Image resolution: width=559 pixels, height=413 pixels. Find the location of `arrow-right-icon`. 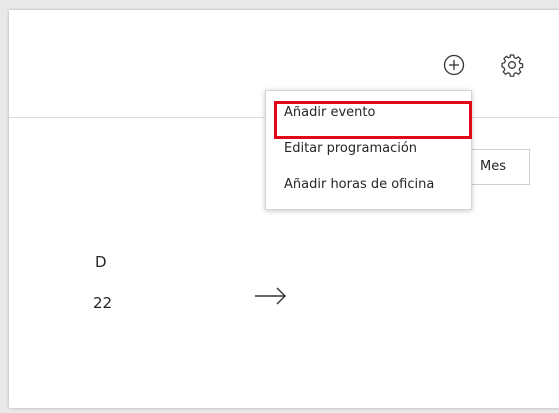

arrow-right-icon is located at coordinates (271, 296).